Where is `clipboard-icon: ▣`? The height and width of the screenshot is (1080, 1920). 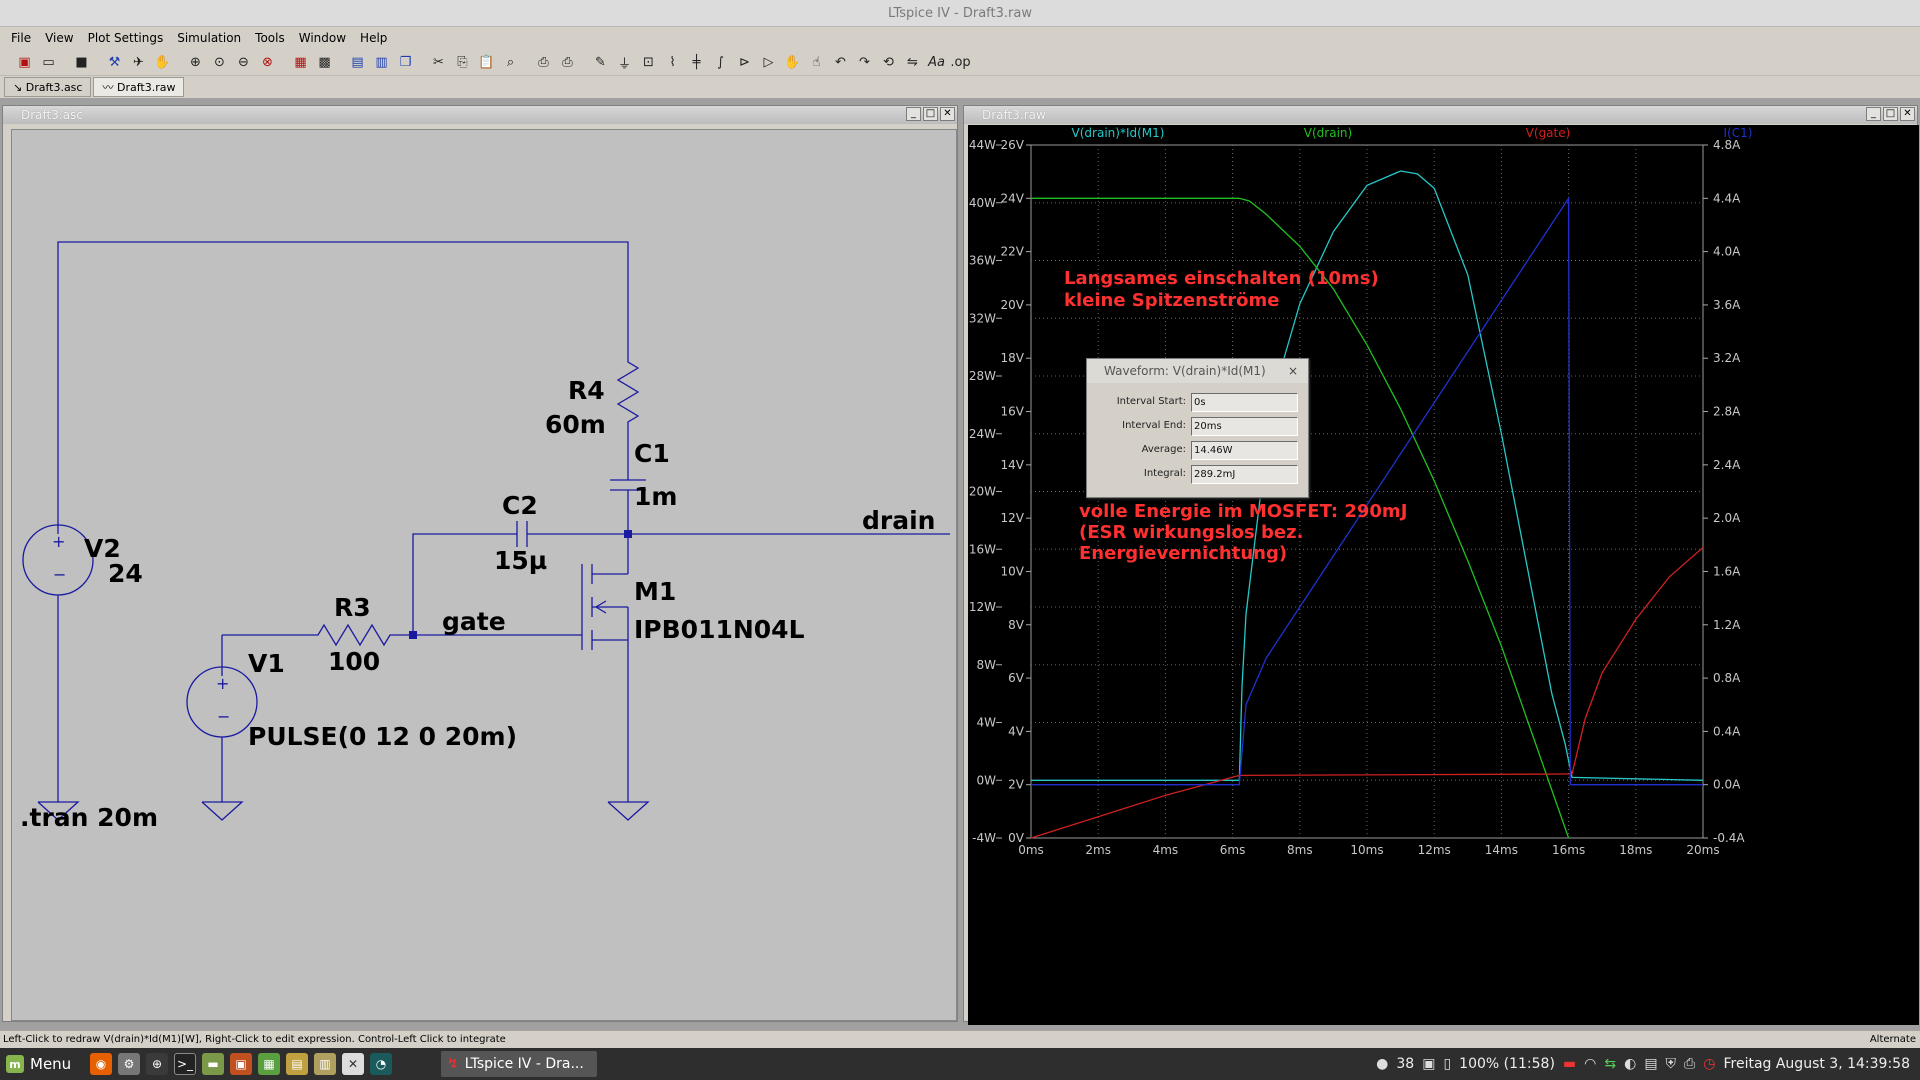
clipboard-icon: ▣ is located at coordinates (1428, 1064).